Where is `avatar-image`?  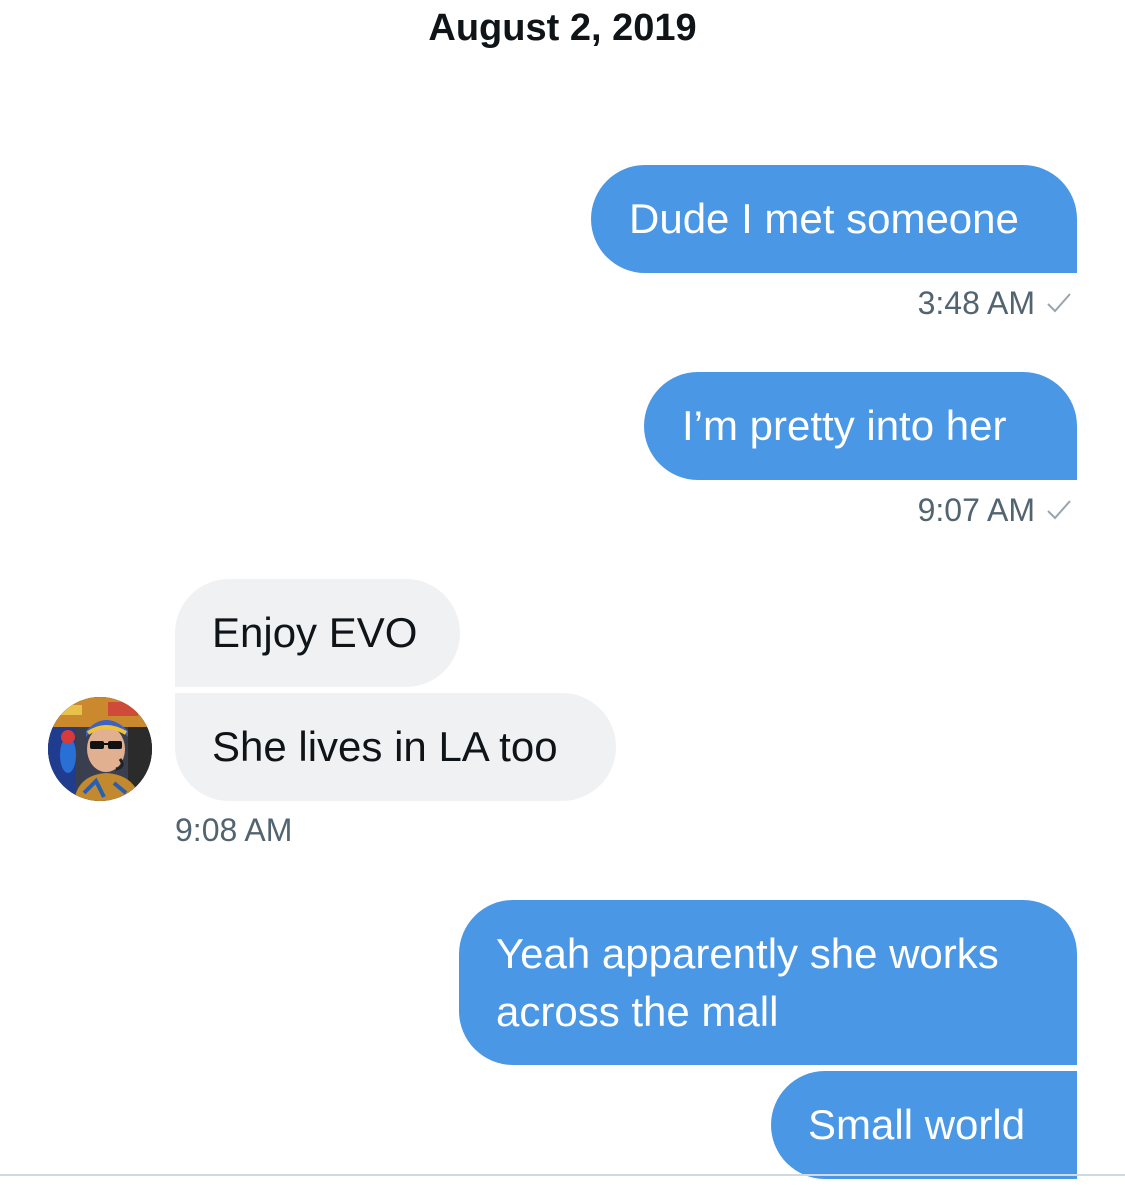
avatar-image is located at coordinates (100, 749).